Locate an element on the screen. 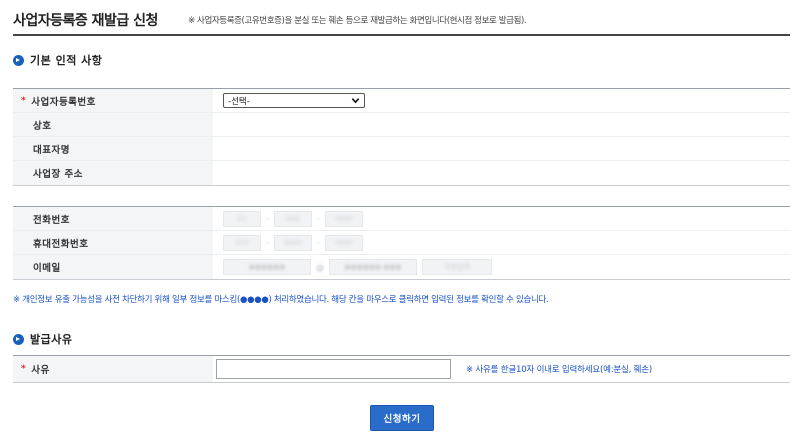 The height and width of the screenshot is (447, 800). row-mobile: 휴대전화번호 010 - 0000 - 0000 is located at coordinates (401, 243).